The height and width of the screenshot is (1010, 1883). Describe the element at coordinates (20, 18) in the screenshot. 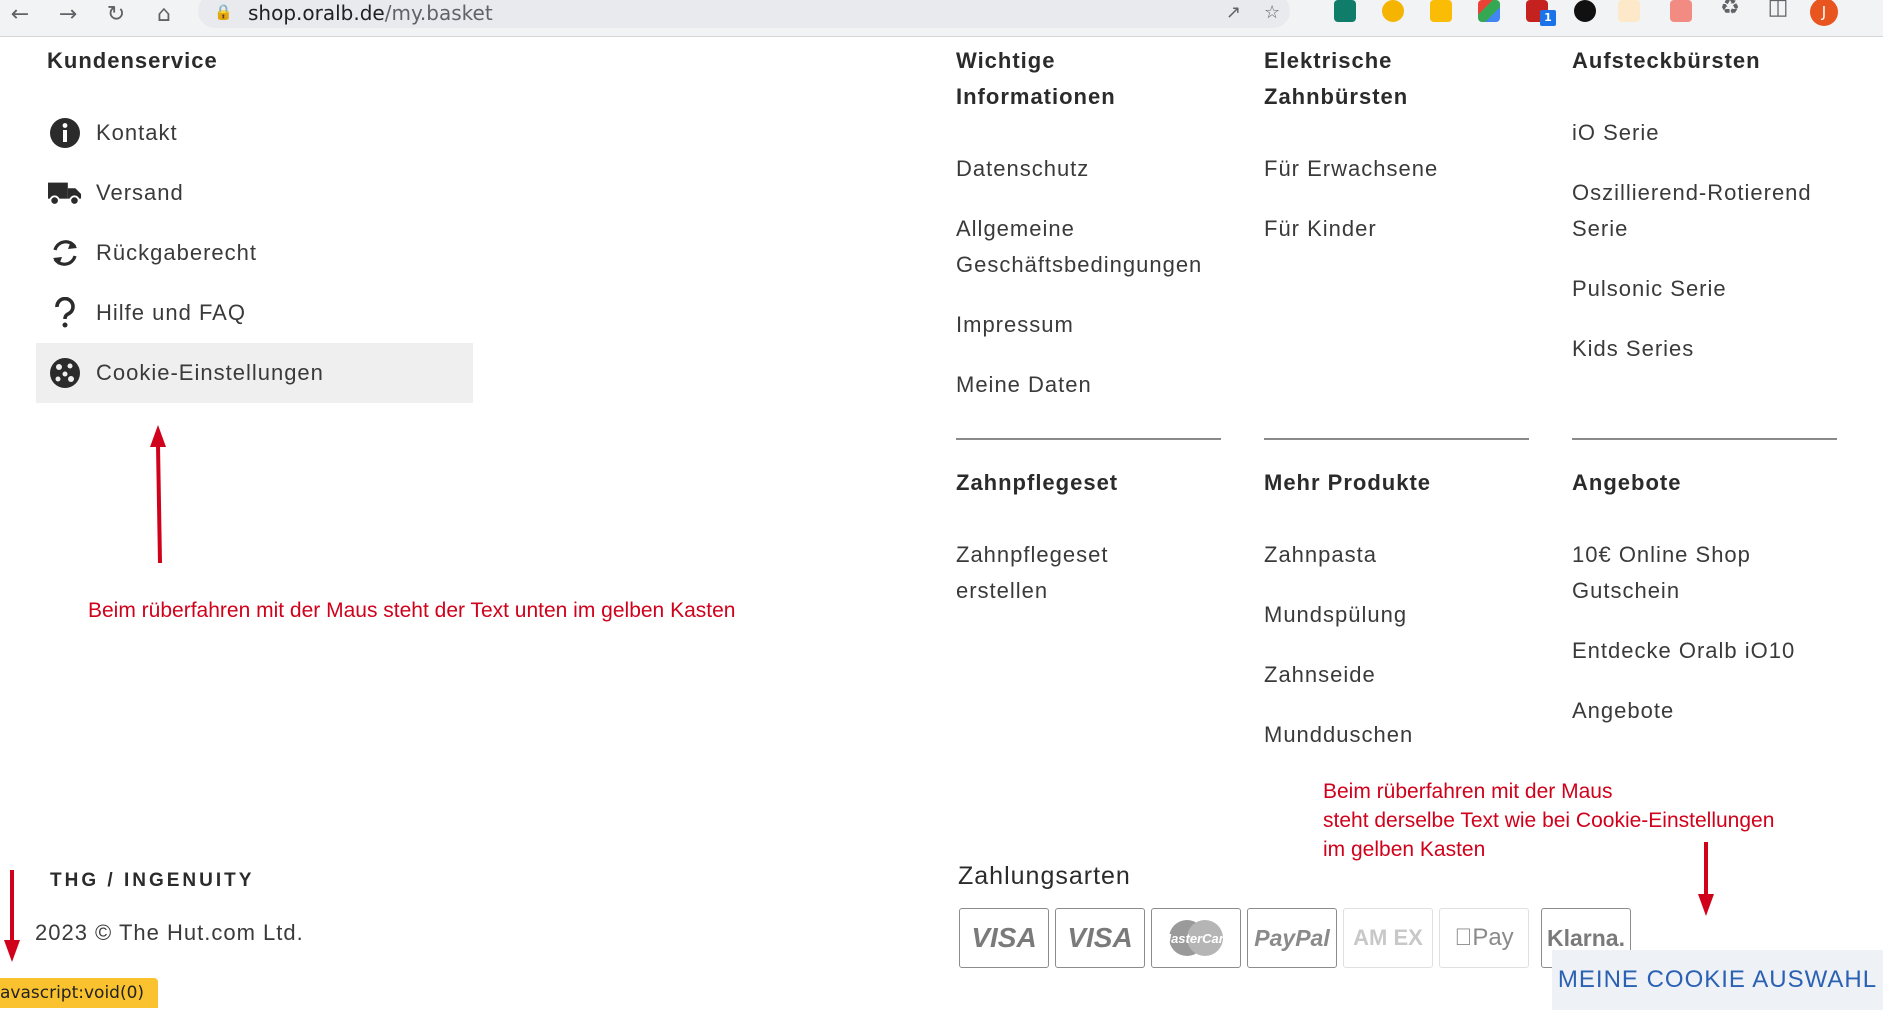

I see `back-icon: ←` at that location.